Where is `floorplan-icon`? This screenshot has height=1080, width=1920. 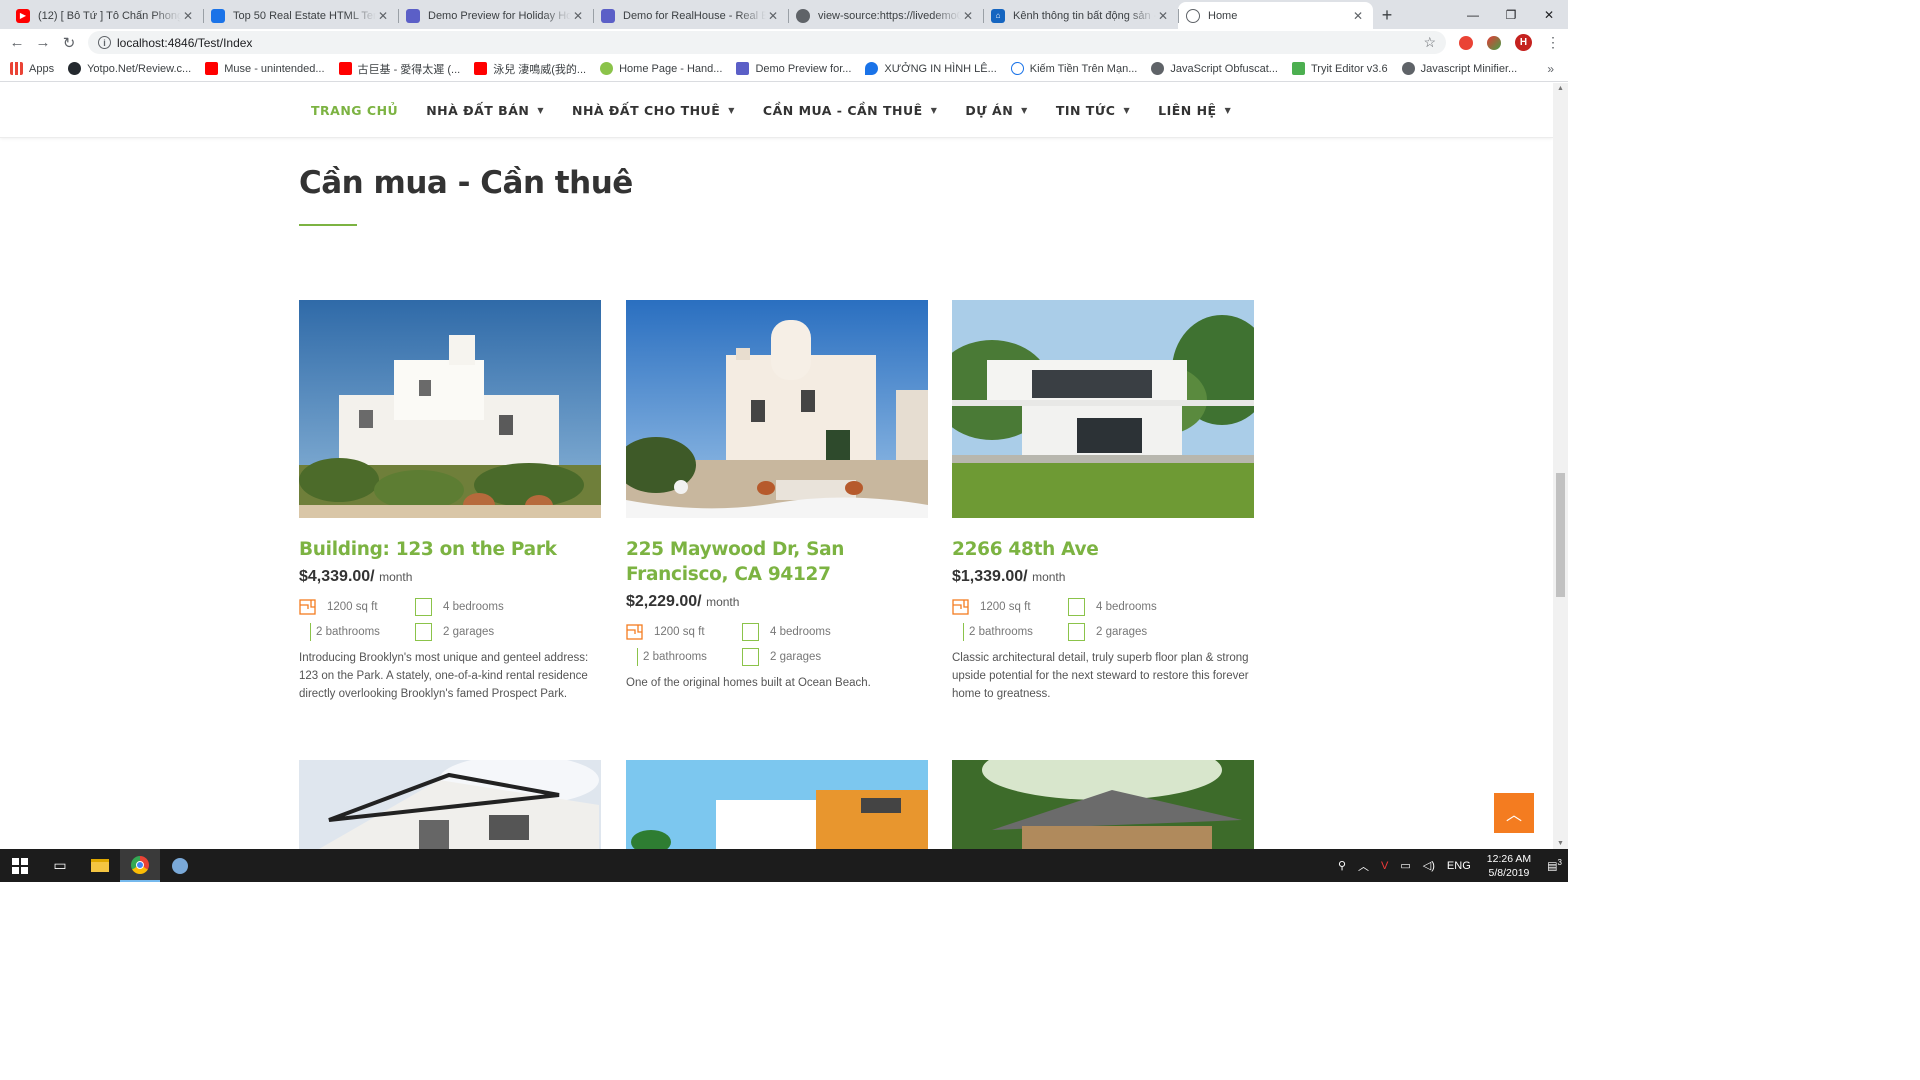 floorplan-icon is located at coordinates (960, 606).